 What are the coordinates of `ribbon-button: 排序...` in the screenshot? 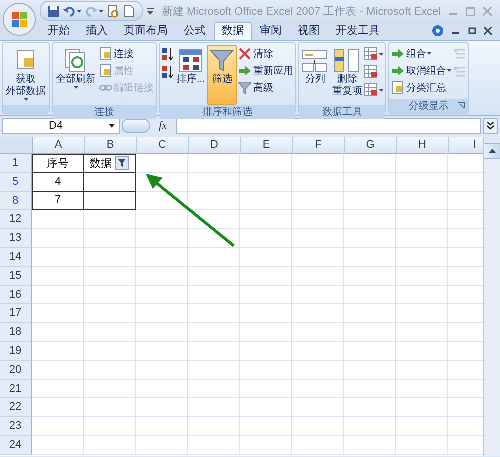 It's located at (191, 75).